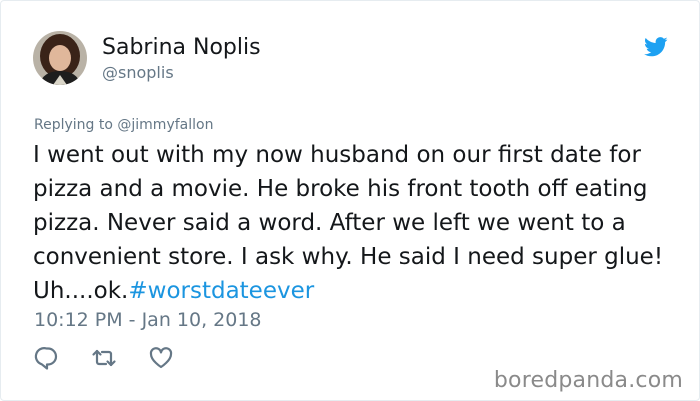  What do you see at coordinates (104, 358) in the screenshot?
I see `retweet-icon` at bounding box center [104, 358].